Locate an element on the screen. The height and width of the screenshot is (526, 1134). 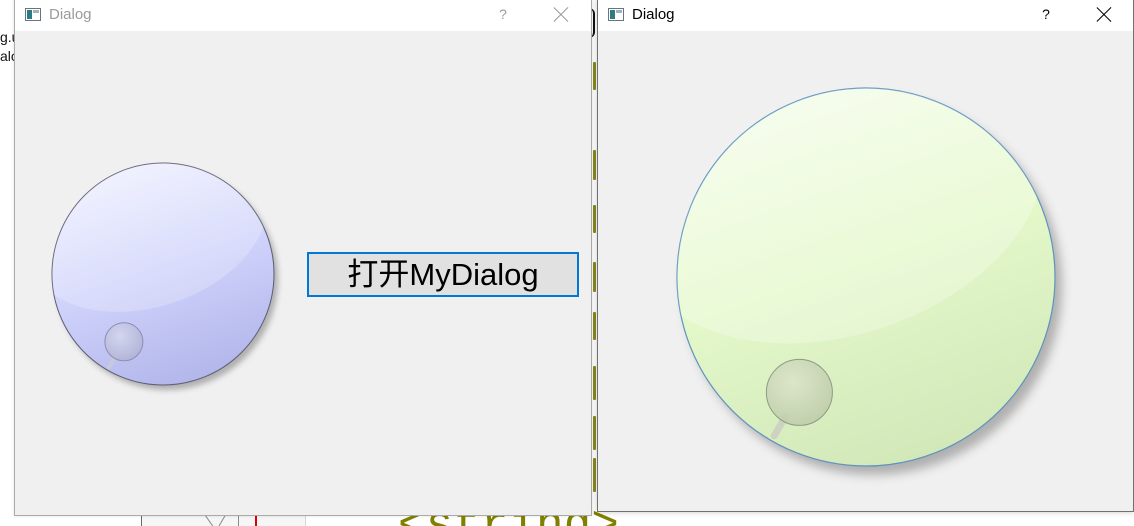
open-mydialog-button: 打开MyDialog is located at coordinates (443, 274).